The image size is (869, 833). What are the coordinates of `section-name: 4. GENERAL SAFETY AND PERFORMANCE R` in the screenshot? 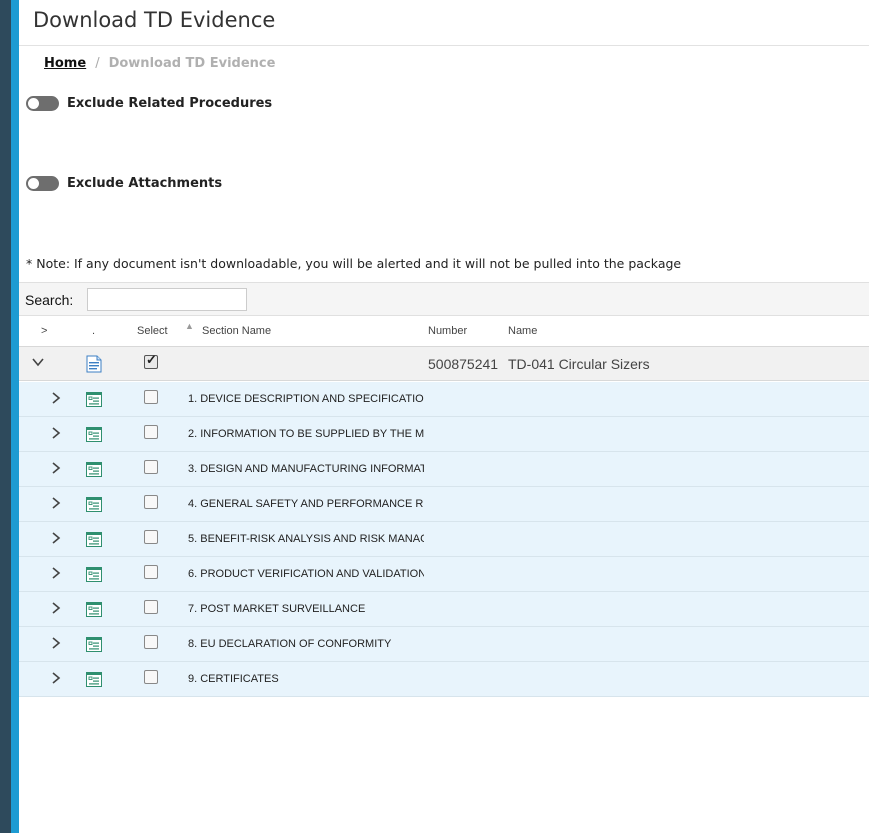 It's located at (306, 504).